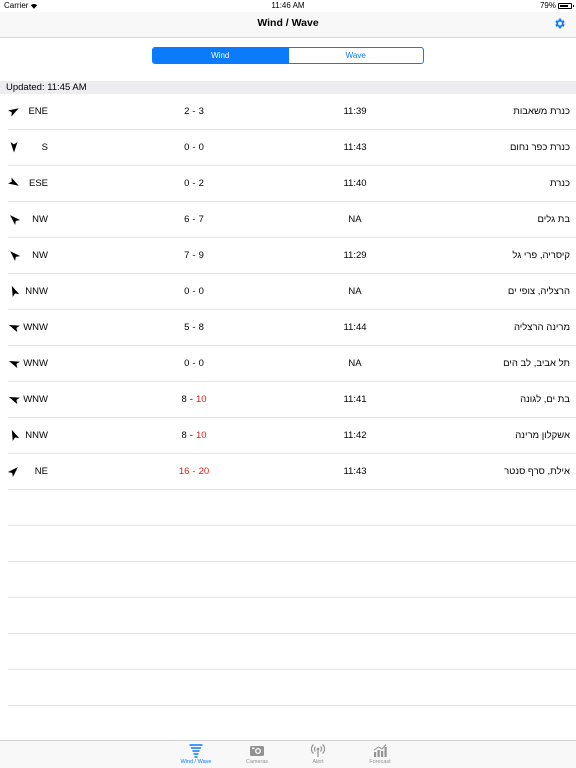 Image resolution: width=576 pixels, height=768 pixels. I want to click on segment-wave: Wave, so click(355, 55).